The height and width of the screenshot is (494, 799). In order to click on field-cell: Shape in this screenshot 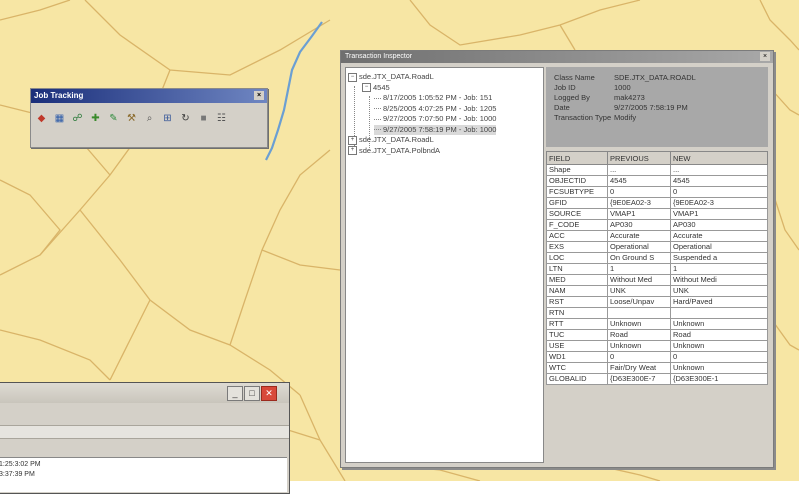, I will do `click(577, 170)`.